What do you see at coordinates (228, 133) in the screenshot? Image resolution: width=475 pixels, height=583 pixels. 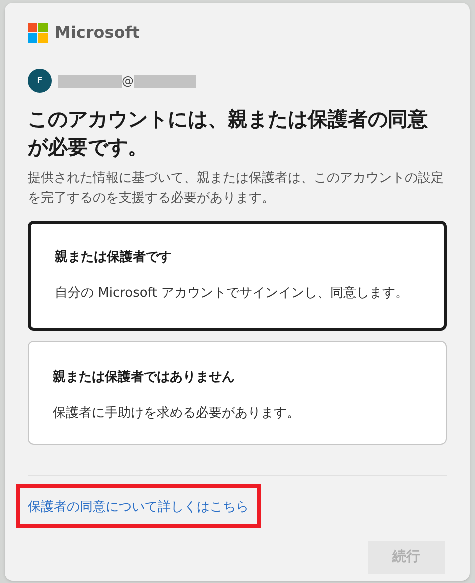 I see `heading: このアカウントには、親または保護者の同意が必要です。` at bounding box center [228, 133].